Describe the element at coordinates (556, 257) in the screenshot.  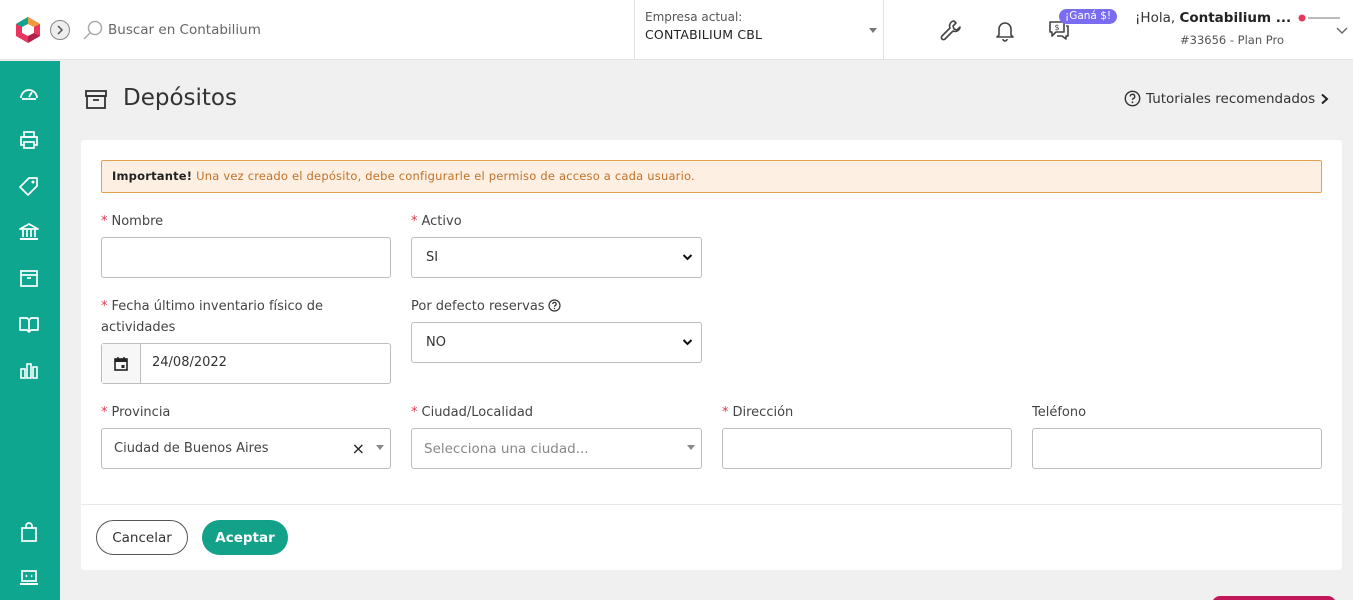
I see `activo-select: SI` at that location.